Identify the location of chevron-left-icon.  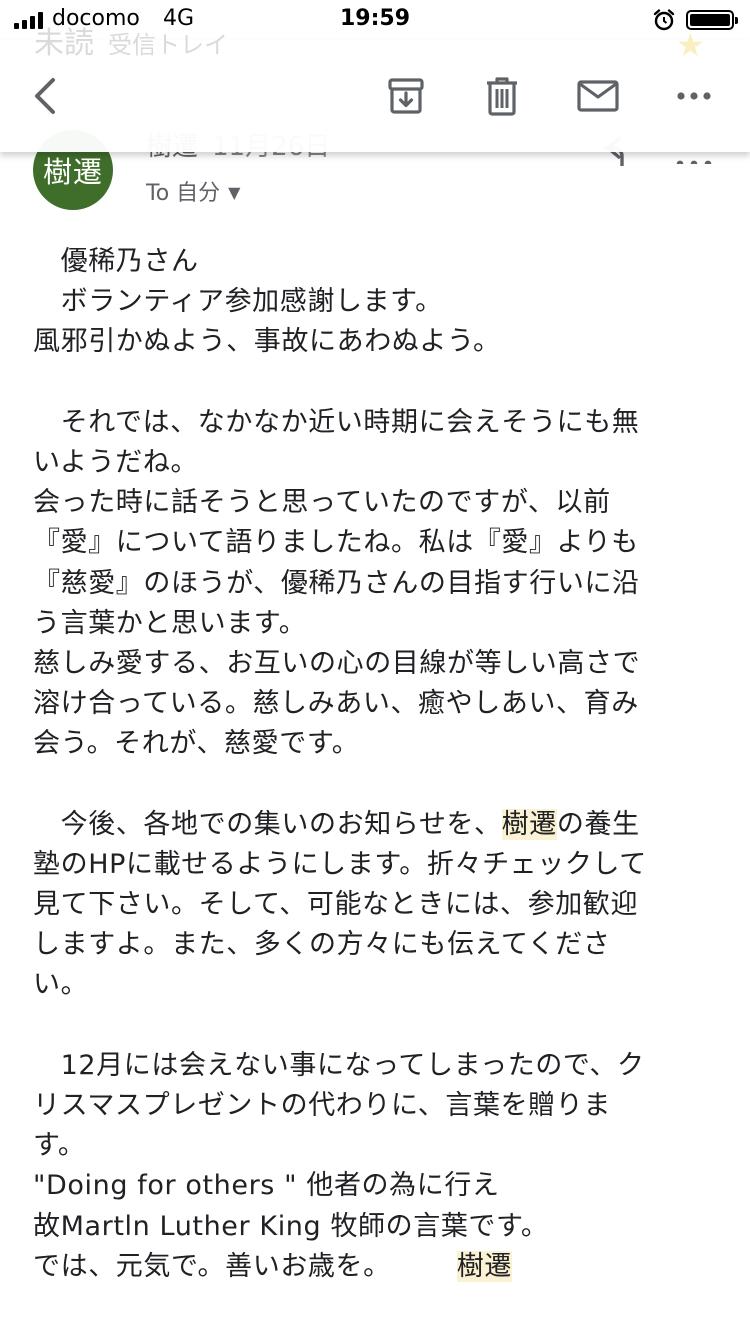
(45, 96).